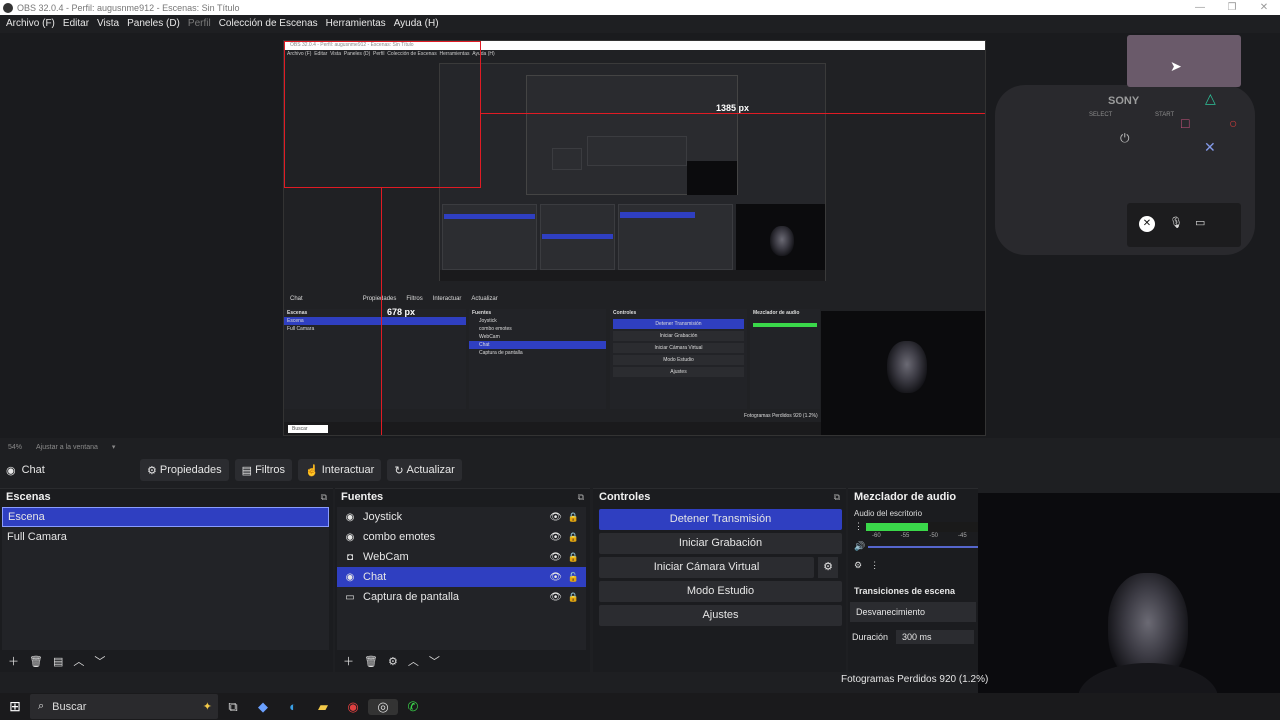 The width and height of the screenshot is (1280, 720). I want to click on transition-select: Desvanecimiento, so click(913, 612).